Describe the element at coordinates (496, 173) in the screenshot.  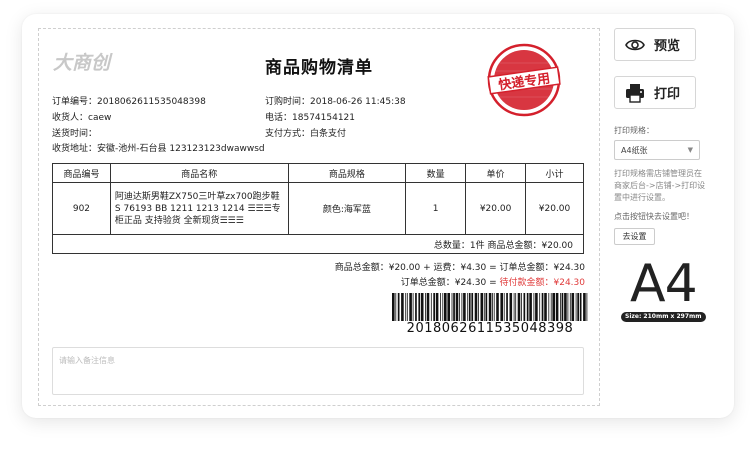
I see `col-header-price: 单价` at that location.